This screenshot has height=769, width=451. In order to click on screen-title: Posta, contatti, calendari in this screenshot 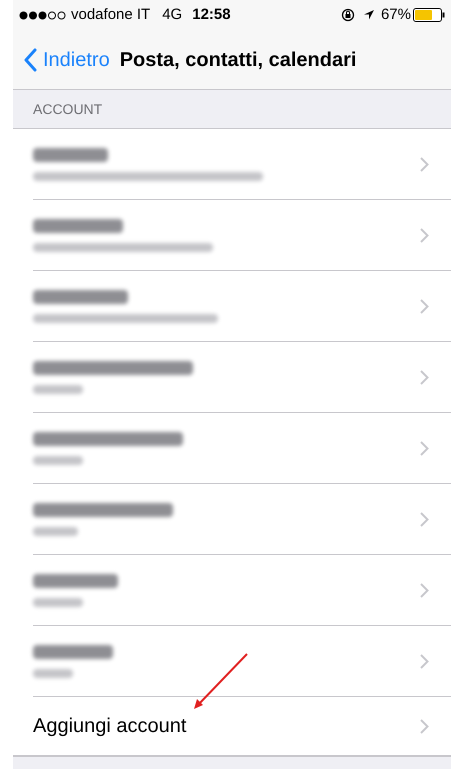, I will do `click(238, 60)`.